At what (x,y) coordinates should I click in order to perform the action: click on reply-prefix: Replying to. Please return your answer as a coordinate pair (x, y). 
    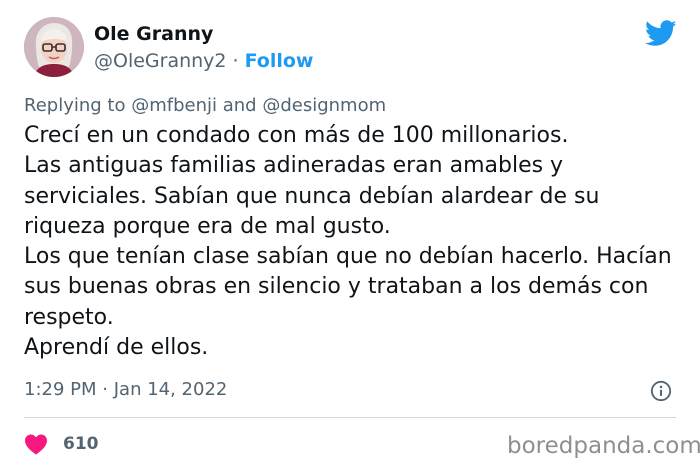
    Looking at the image, I should click on (75, 105).